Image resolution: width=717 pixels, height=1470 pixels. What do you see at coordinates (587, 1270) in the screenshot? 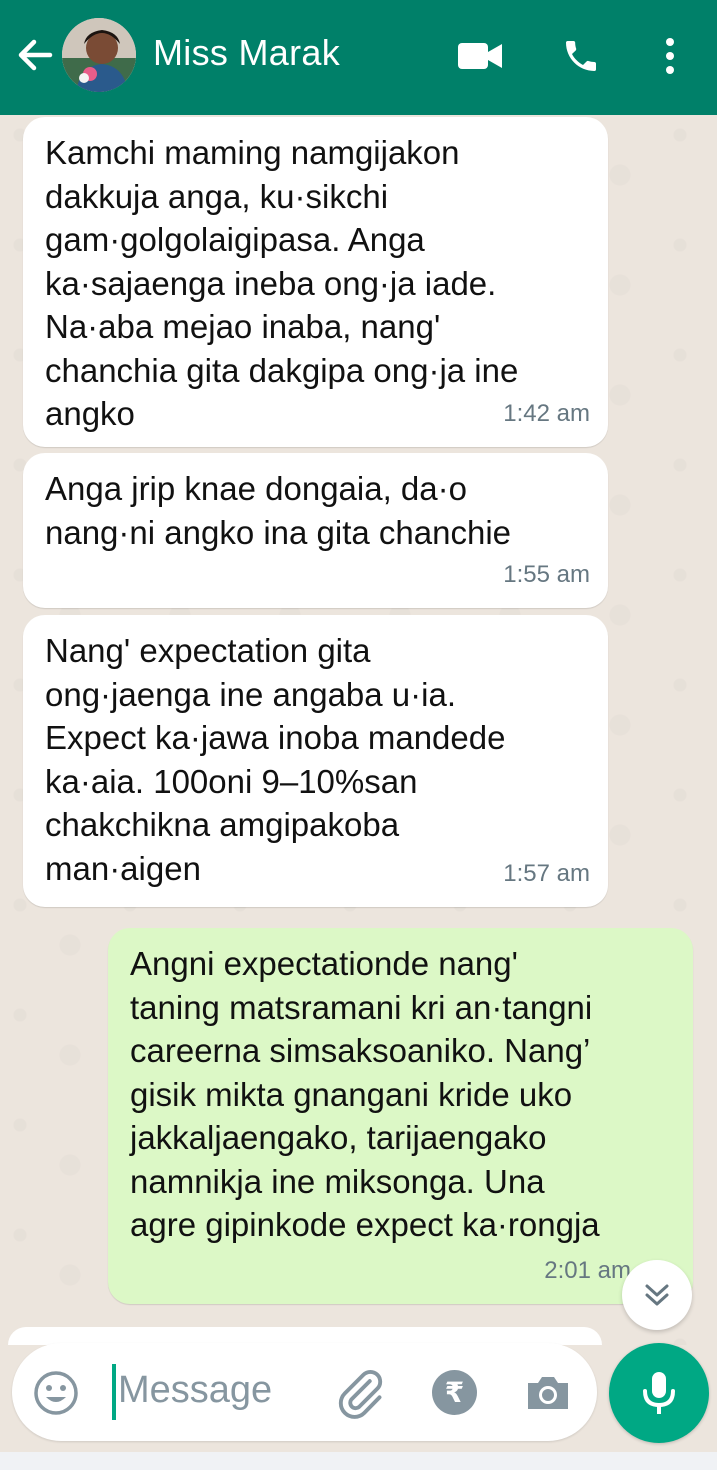
I see `message-time: 2:01 am` at bounding box center [587, 1270].